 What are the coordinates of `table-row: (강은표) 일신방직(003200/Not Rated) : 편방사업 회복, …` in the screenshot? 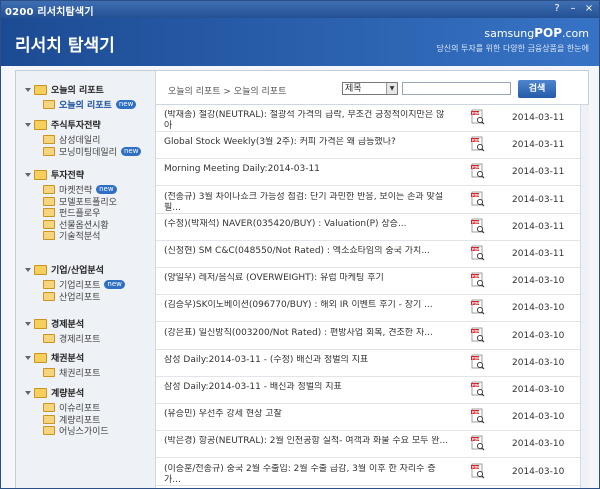 It's located at (372, 336).